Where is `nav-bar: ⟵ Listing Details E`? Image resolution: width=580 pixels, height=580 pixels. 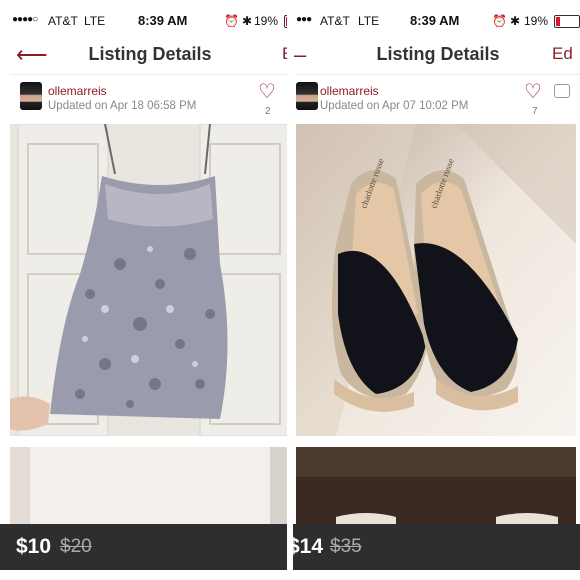
nav-bar: ⟵ Listing Details E is located at coordinates (150, 54).